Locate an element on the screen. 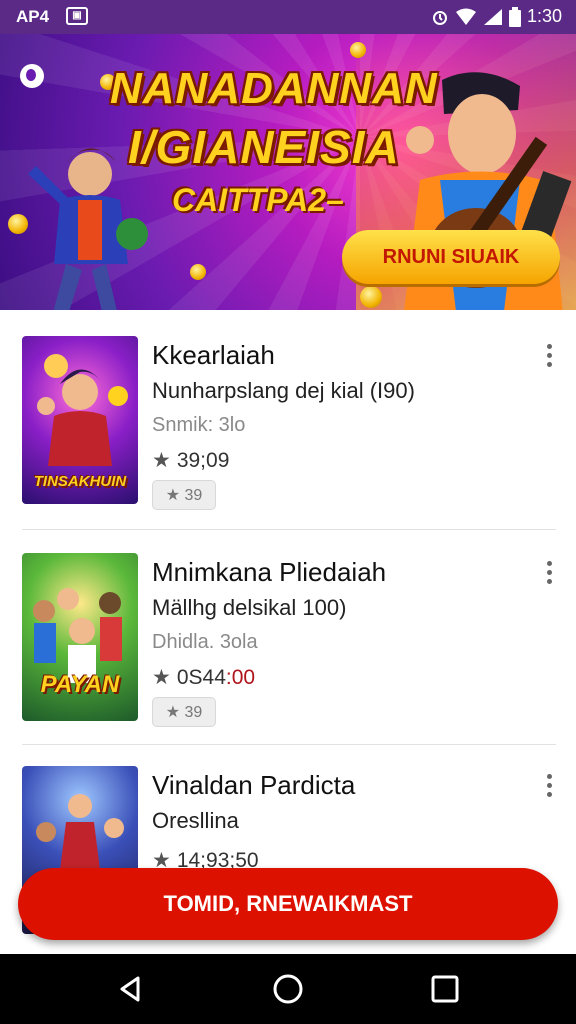 The height and width of the screenshot is (1024, 576). thumbnail-label: TINSAKHUIN is located at coordinates (80, 481).